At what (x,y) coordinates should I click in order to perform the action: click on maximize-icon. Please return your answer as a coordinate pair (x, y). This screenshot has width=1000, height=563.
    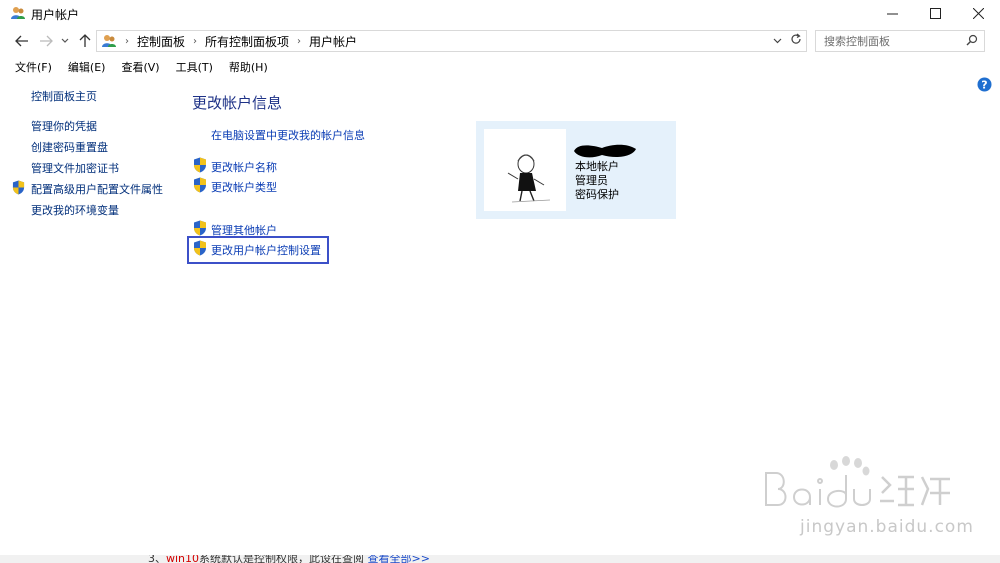
    Looking at the image, I should click on (935, 13).